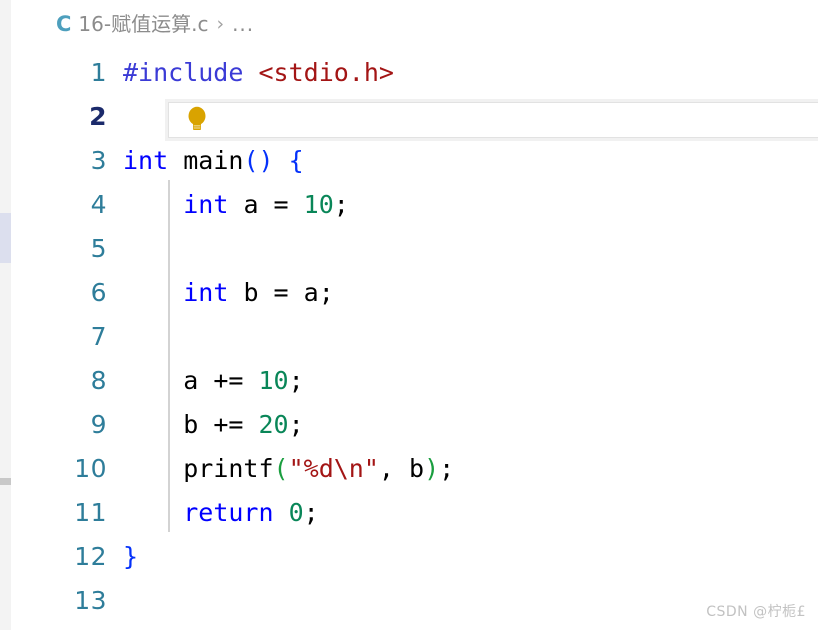 Image resolution: width=818 pixels, height=630 pixels. I want to click on c-file-icon: C, so click(64, 23).